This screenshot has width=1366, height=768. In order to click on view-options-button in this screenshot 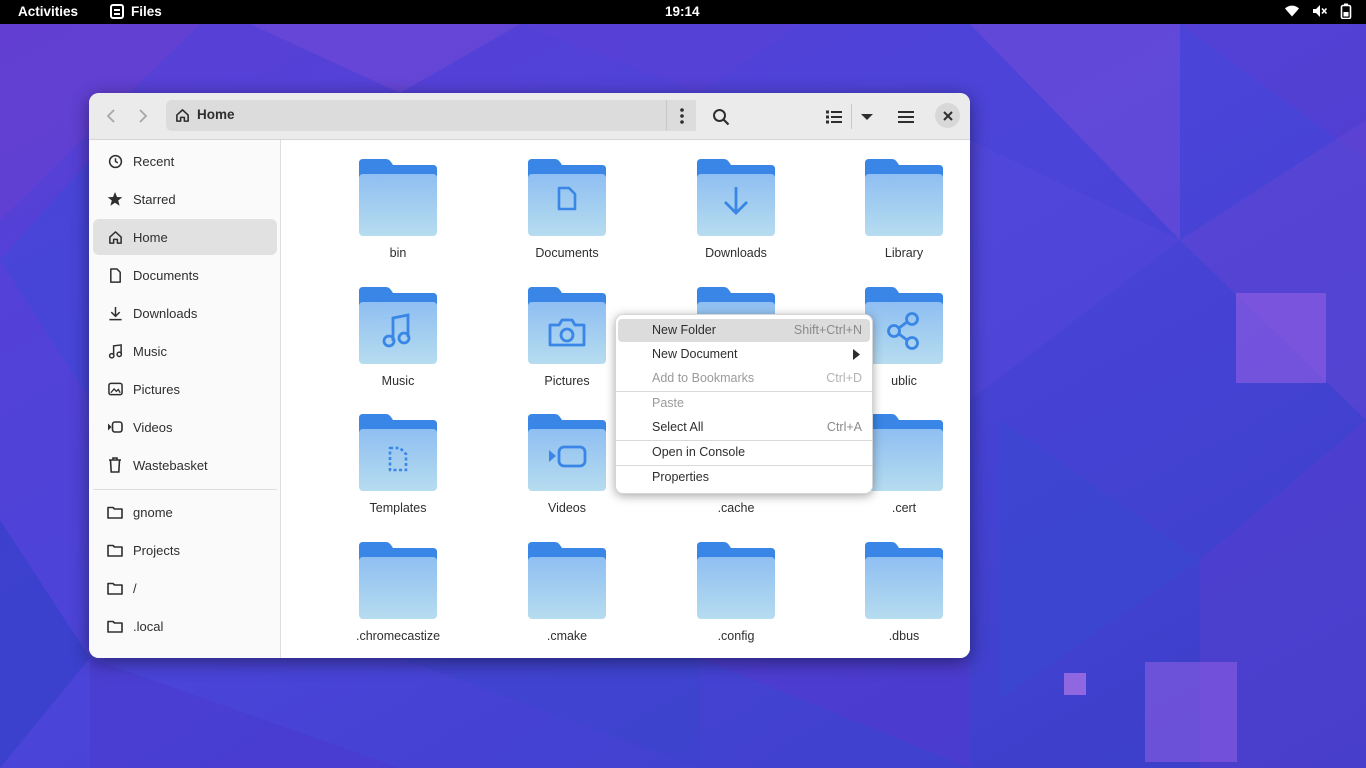, I will do `click(867, 117)`.